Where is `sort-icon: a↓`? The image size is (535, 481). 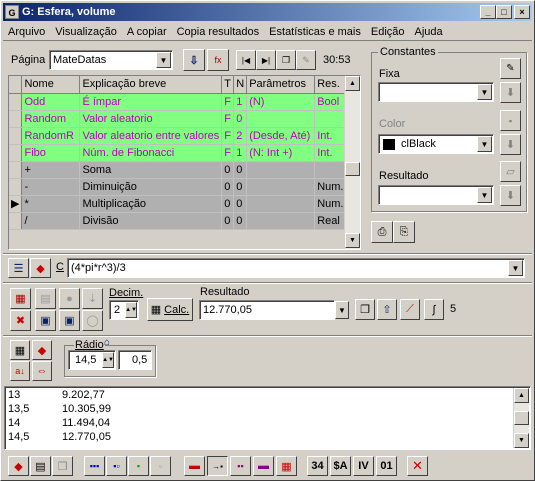
sort-icon: a↓ is located at coordinates (20, 371).